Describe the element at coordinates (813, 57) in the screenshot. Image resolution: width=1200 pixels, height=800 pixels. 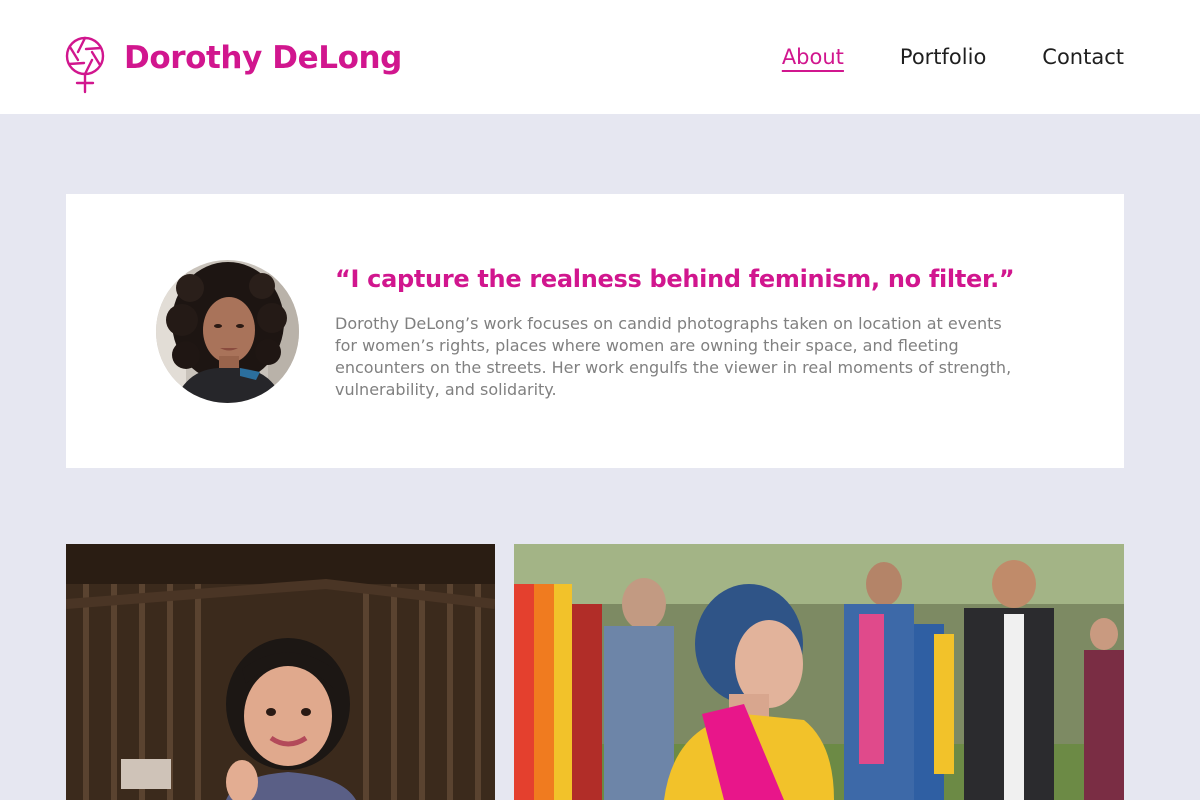
I see `nav-about-link: About` at that location.